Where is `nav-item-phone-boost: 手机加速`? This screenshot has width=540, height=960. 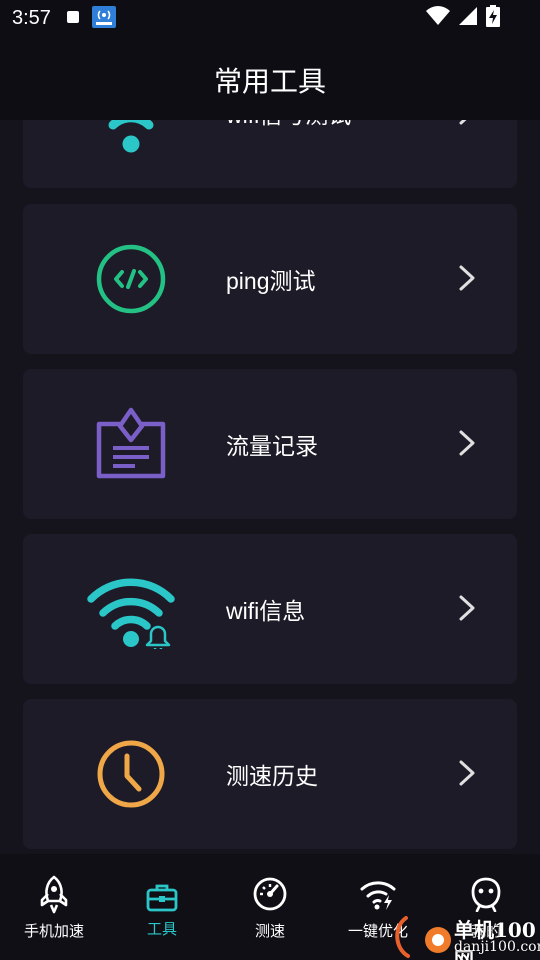 nav-item-phone-boost: 手机加速 is located at coordinates (54, 907).